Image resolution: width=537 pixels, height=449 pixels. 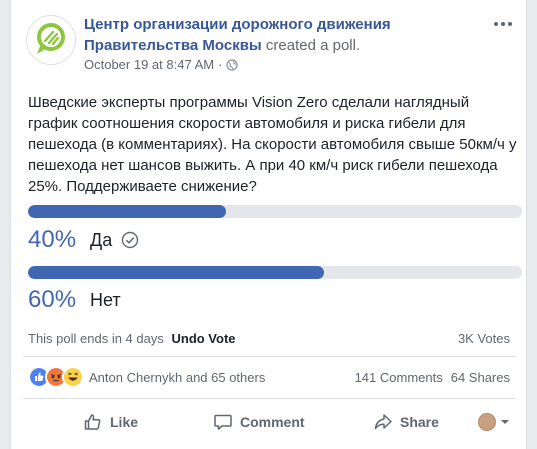 What do you see at coordinates (73, 377) in the screenshot?
I see `haha-reaction-icon` at bounding box center [73, 377].